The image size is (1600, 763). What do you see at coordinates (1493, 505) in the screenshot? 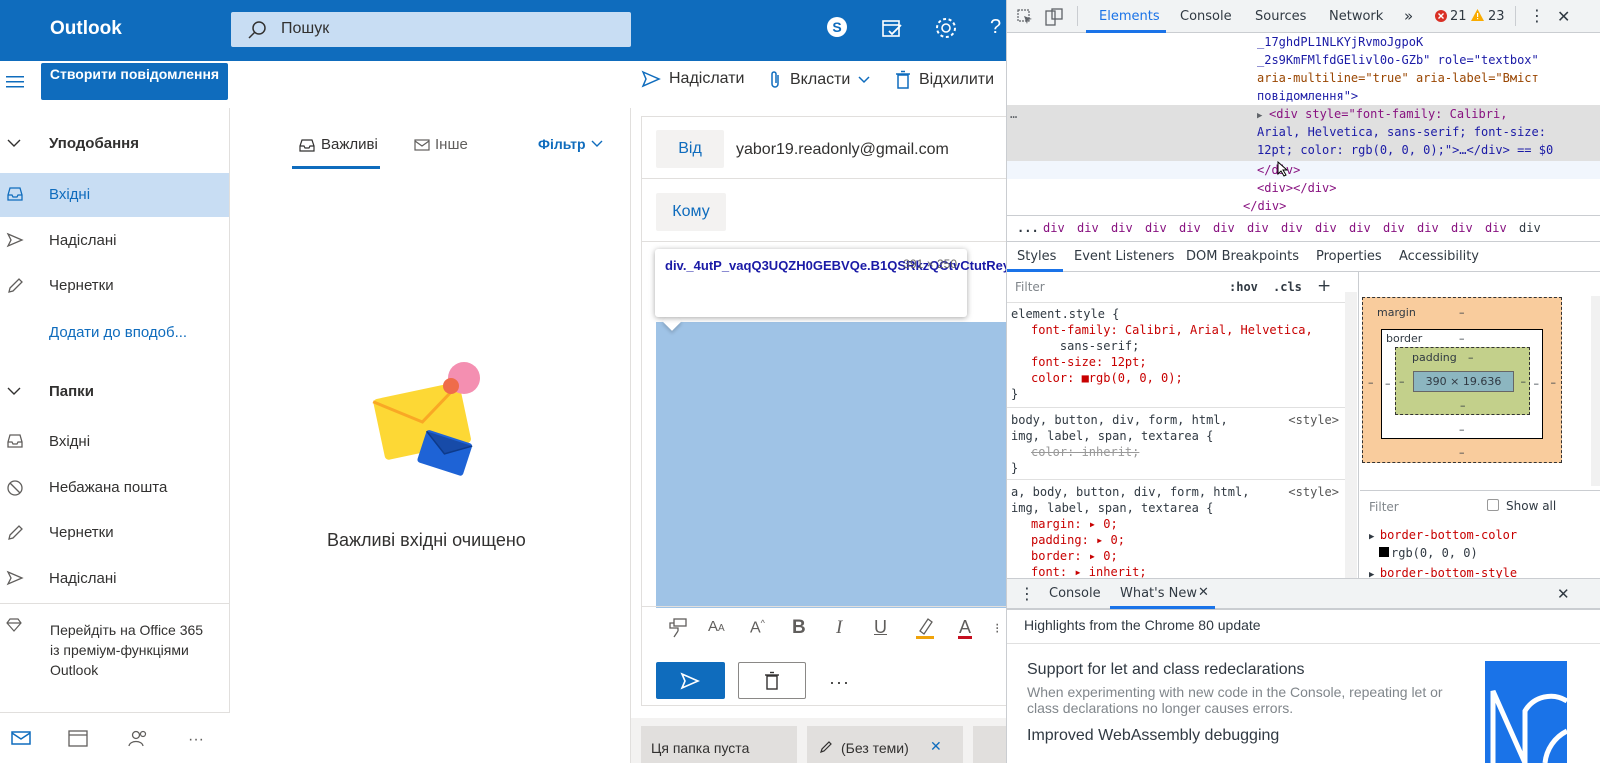
I see `show-all-checkbox` at bounding box center [1493, 505].